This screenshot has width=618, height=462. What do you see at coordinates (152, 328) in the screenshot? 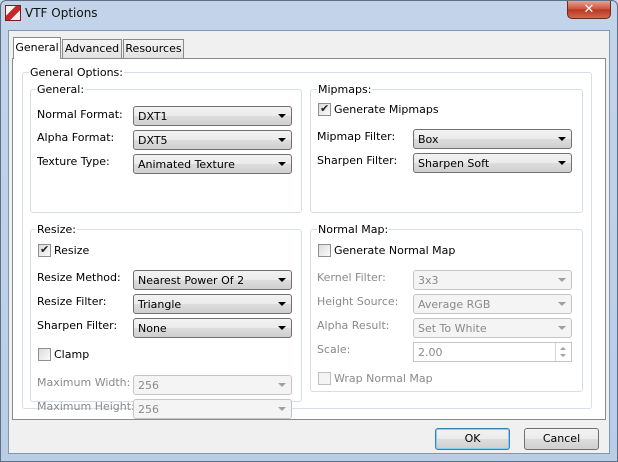
I see `resize-sharpen-value: None` at bounding box center [152, 328].